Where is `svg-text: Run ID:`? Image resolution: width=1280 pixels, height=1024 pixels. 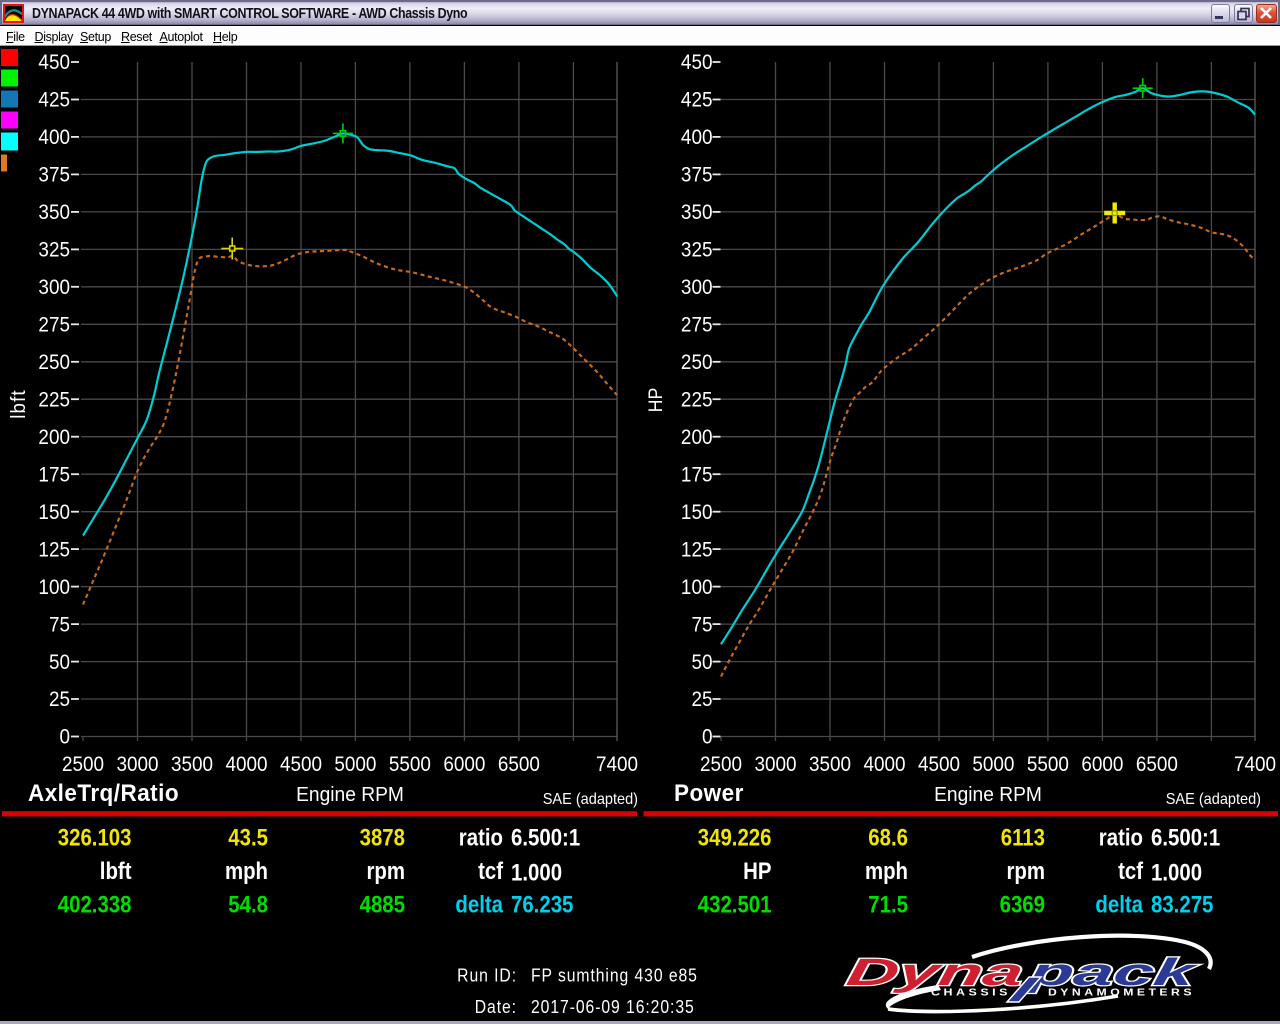 svg-text: Run ID: is located at coordinates (487, 975).